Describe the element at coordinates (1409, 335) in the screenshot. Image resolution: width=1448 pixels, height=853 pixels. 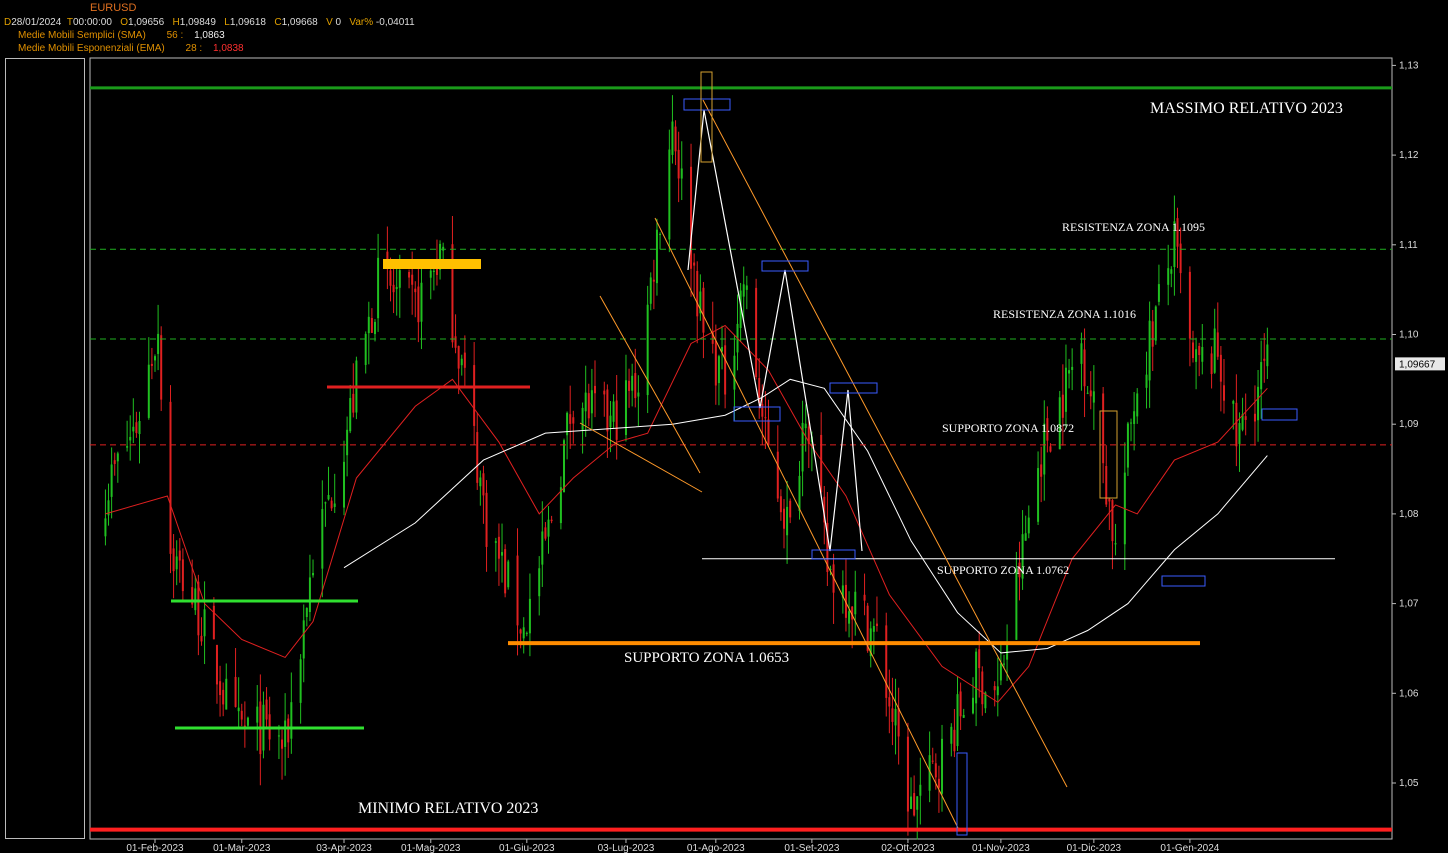
I see `y-tick-label: 1,10` at that location.